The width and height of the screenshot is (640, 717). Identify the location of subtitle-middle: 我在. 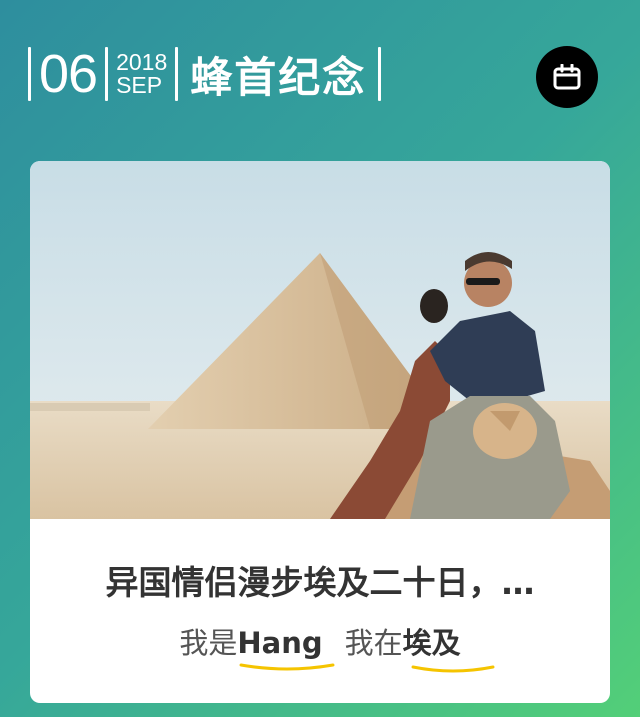
(373, 643).